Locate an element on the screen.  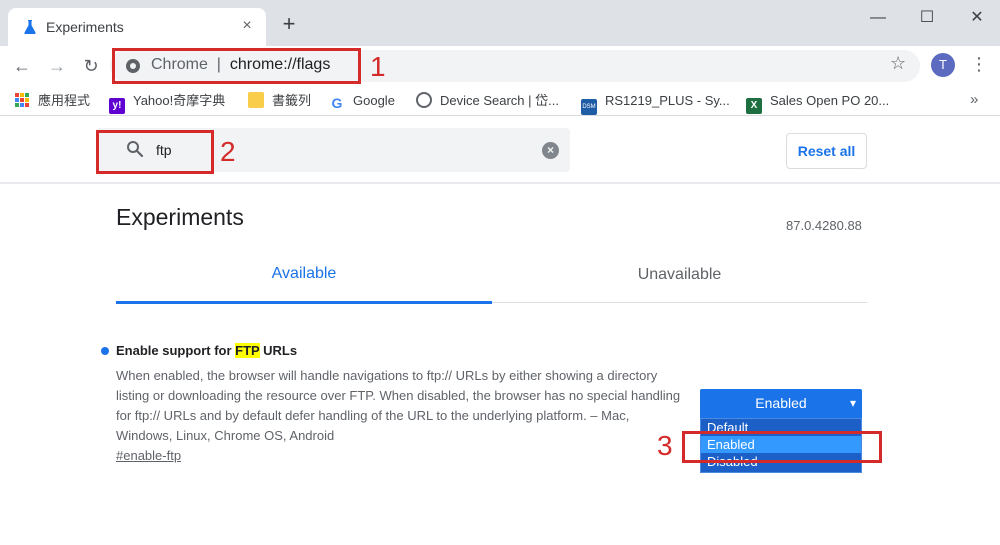
experiment-title: Enable support for FTP URLs is located at coordinates (207, 350).